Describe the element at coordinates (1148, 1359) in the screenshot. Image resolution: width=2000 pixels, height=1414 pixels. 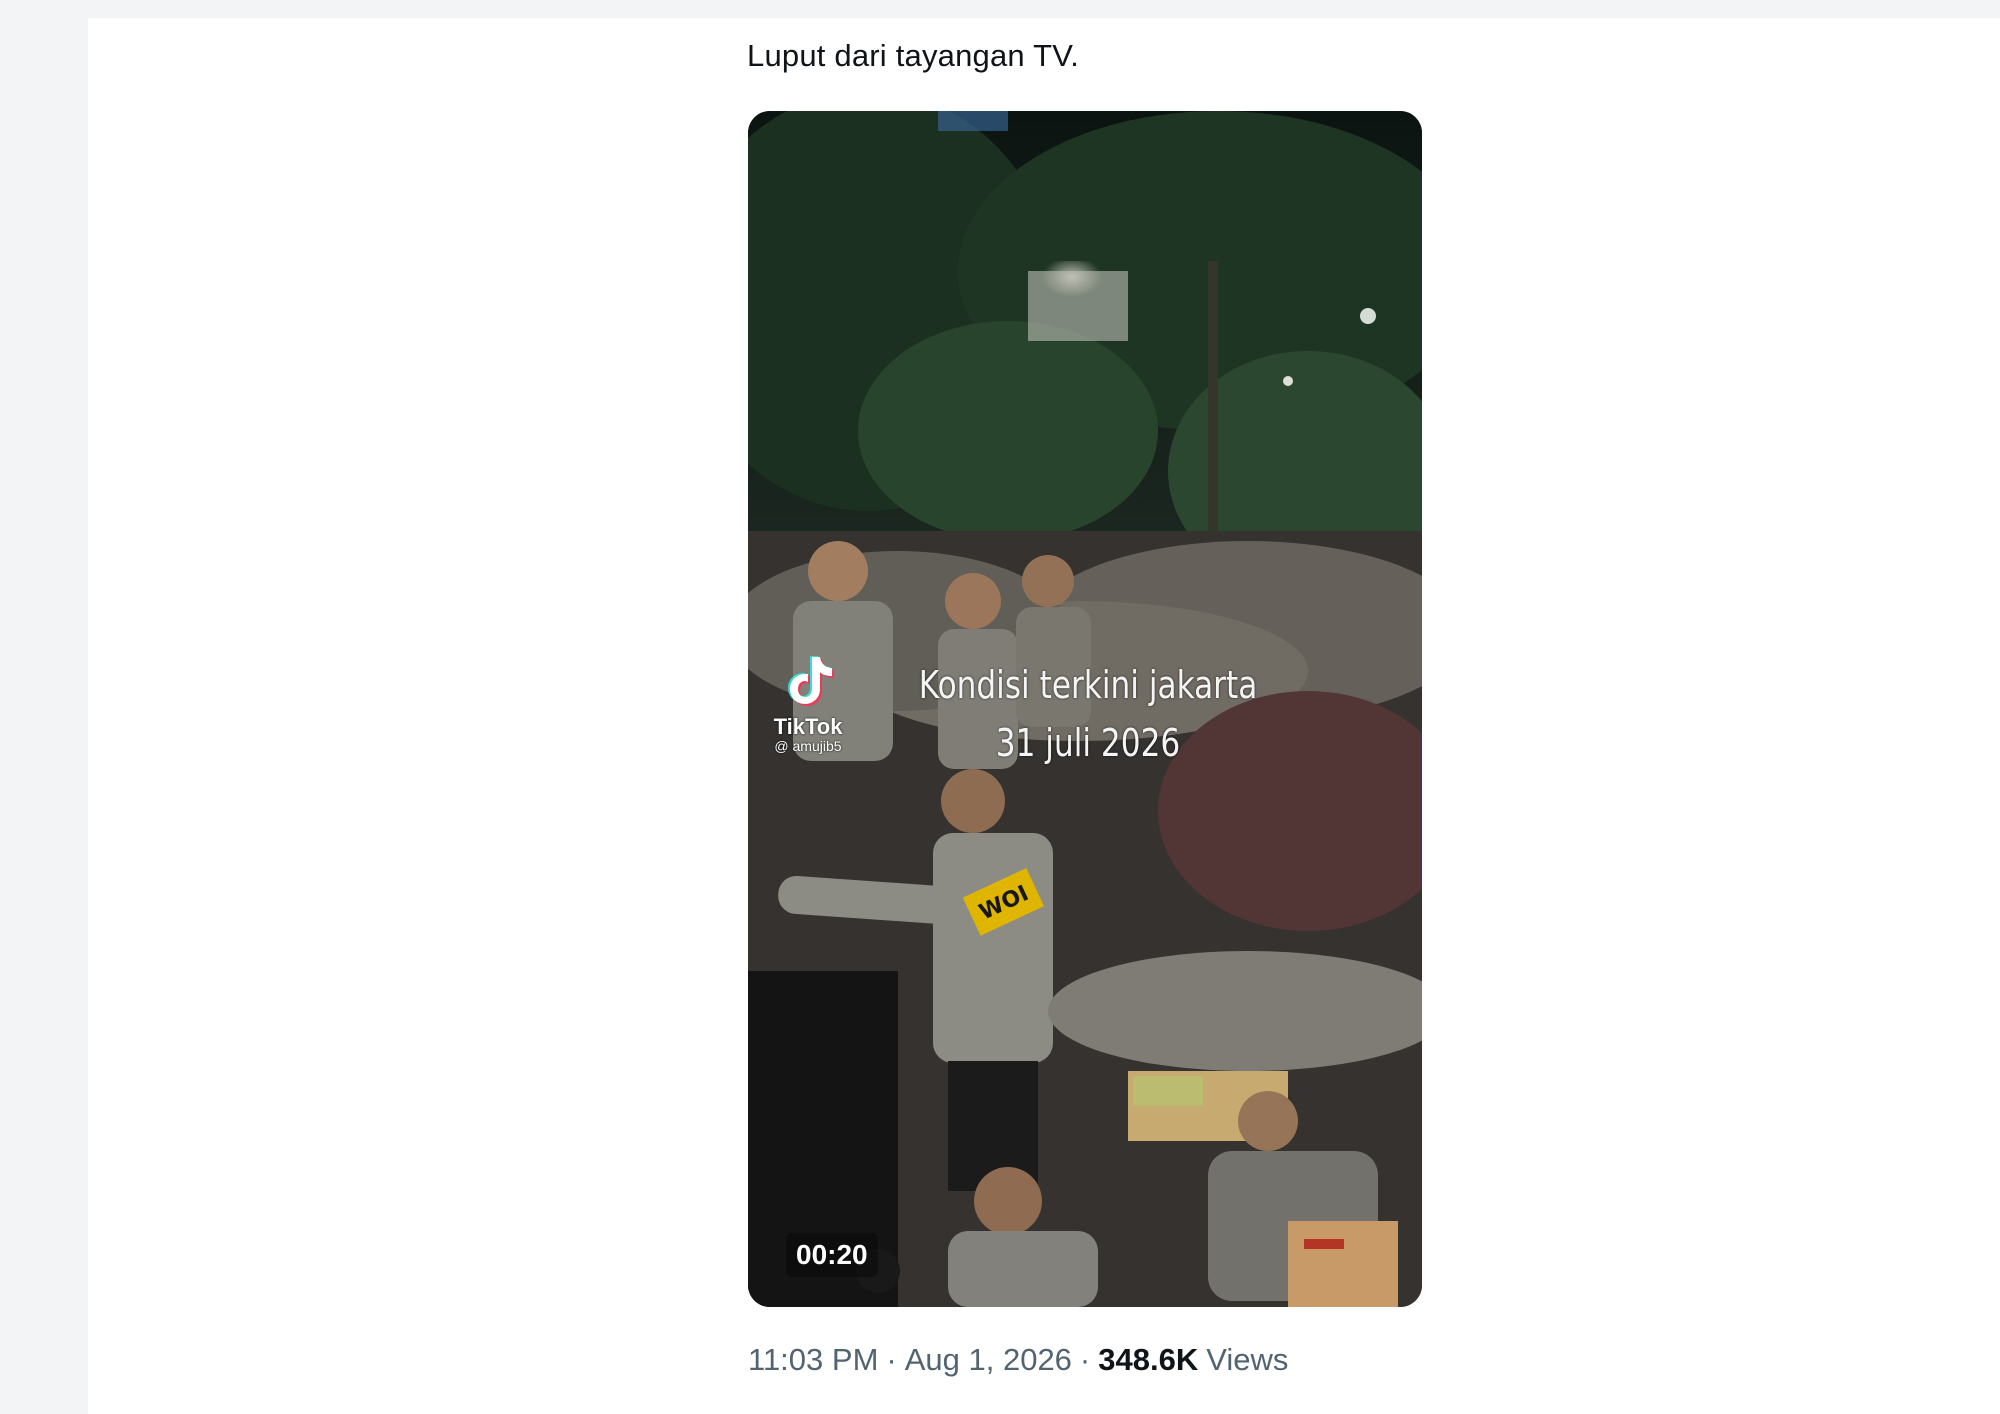
I see `views-count: 348.6K` at that location.